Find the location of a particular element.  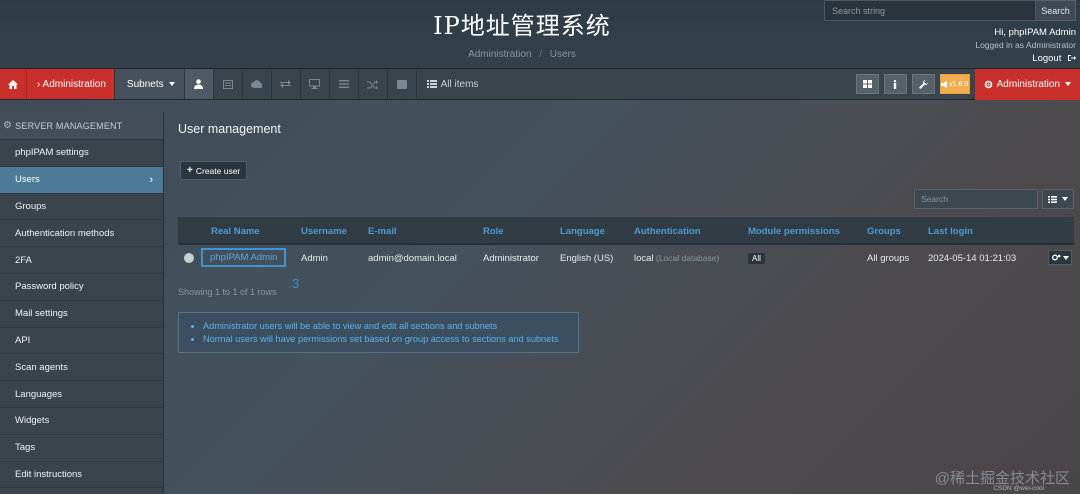

transfer-icon is located at coordinates (286, 84).